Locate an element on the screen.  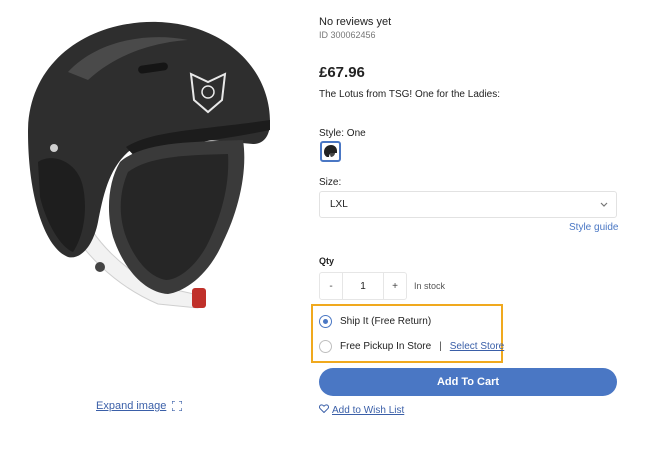
select-store-link: Select Store is located at coordinates (477, 346).